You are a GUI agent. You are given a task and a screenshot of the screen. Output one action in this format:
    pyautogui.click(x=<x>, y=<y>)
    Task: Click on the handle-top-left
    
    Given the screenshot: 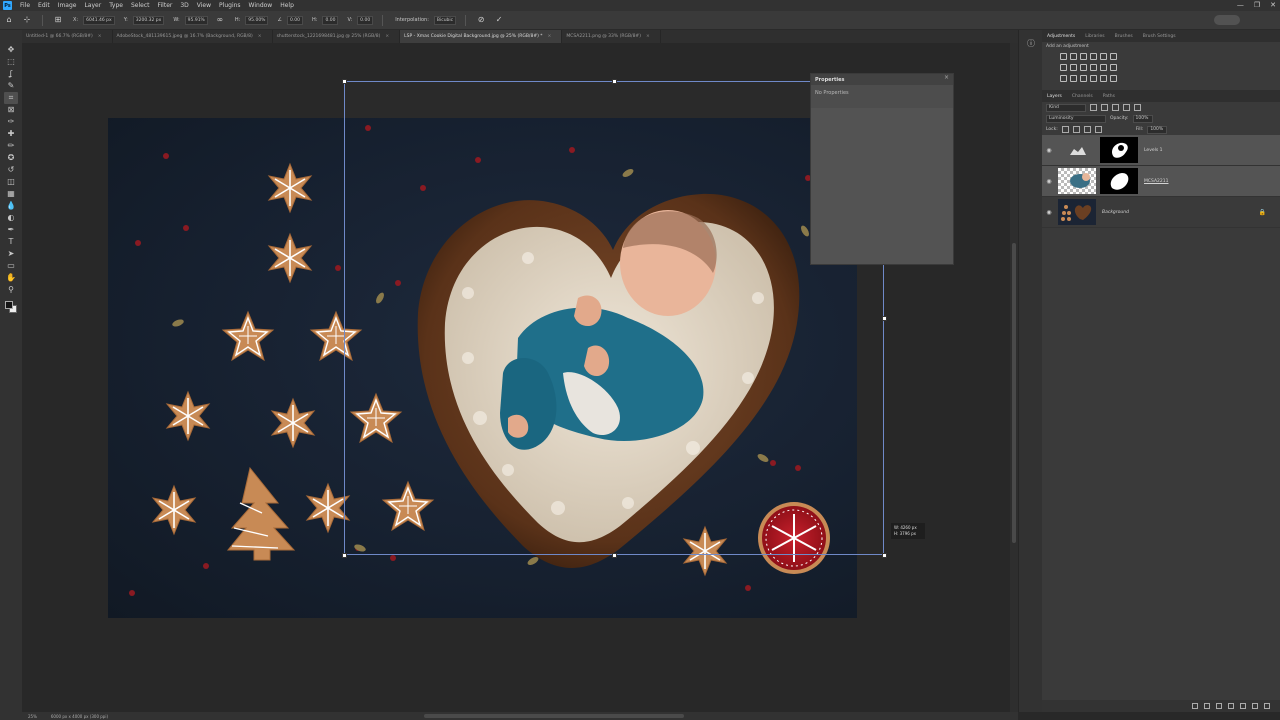 What is the action you would take?
    pyautogui.click(x=344, y=81)
    